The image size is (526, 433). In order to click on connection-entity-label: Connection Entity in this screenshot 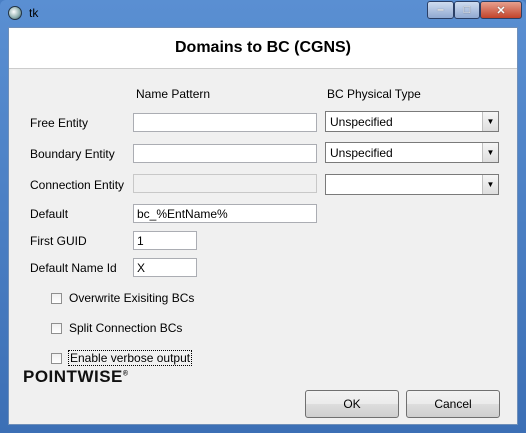, I will do `click(77, 185)`.